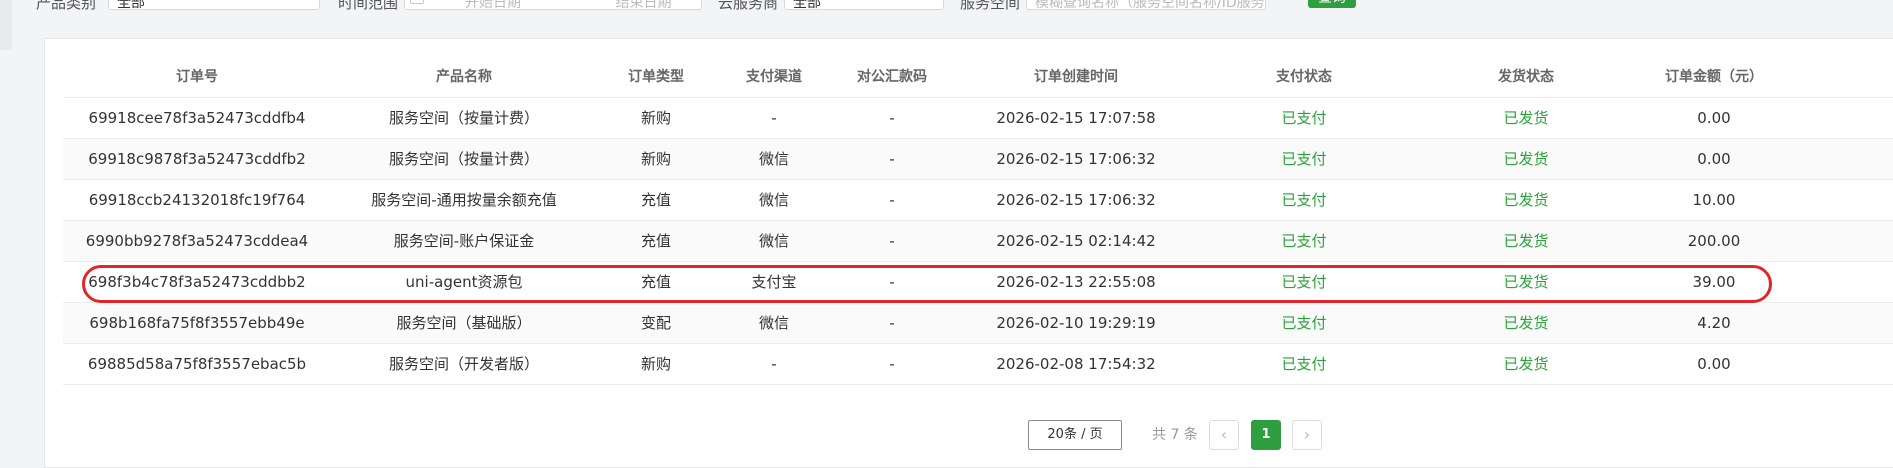  I want to click on cell-order-amount: 4.20, so click(1714, 323).